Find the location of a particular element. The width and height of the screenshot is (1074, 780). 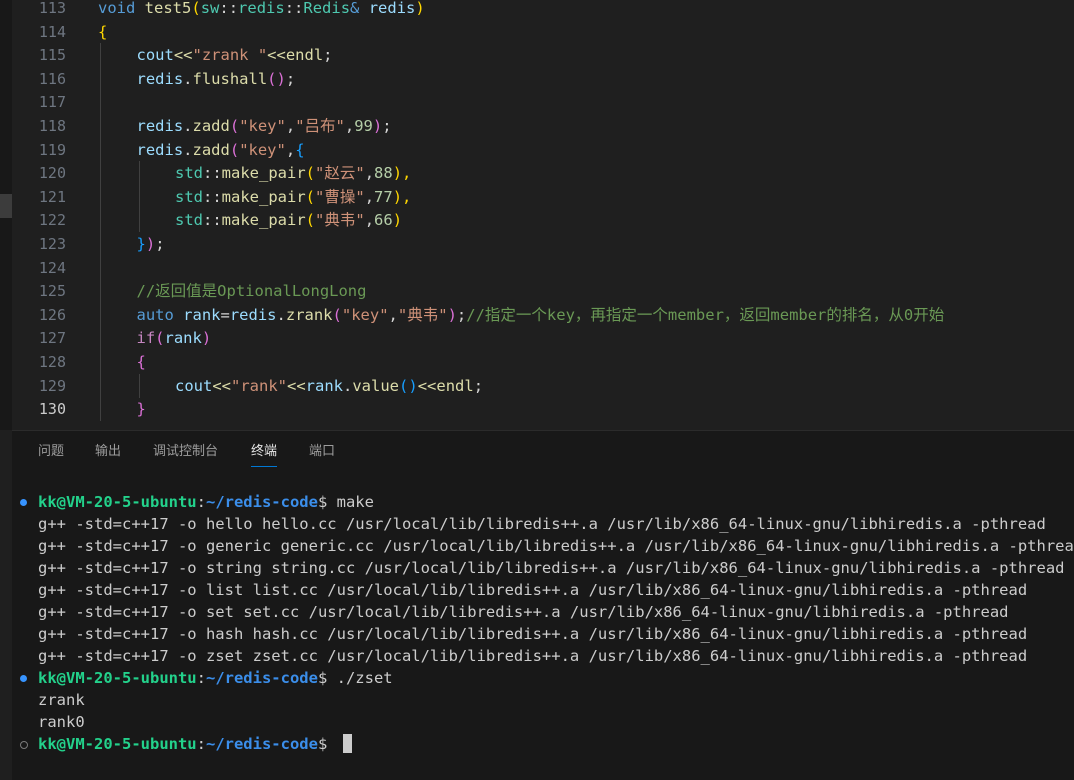

code-line: 115 cout<<"zrank "<<endl; is located at coordinates (543, 55).